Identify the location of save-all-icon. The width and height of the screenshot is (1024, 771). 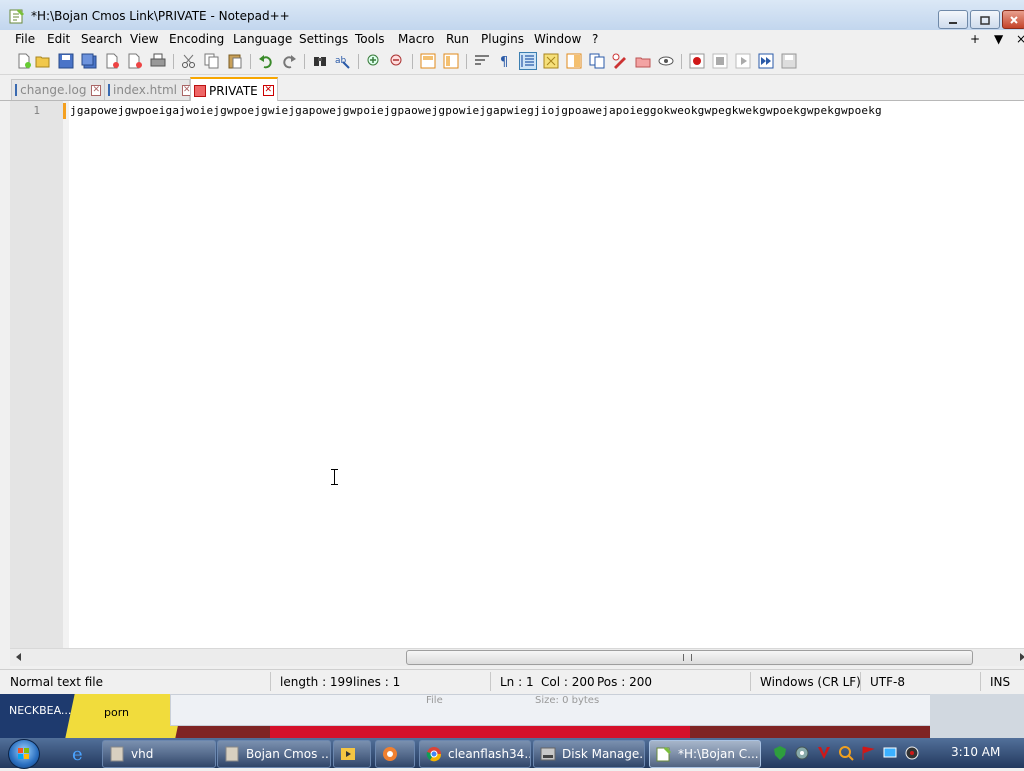
(89, 61).